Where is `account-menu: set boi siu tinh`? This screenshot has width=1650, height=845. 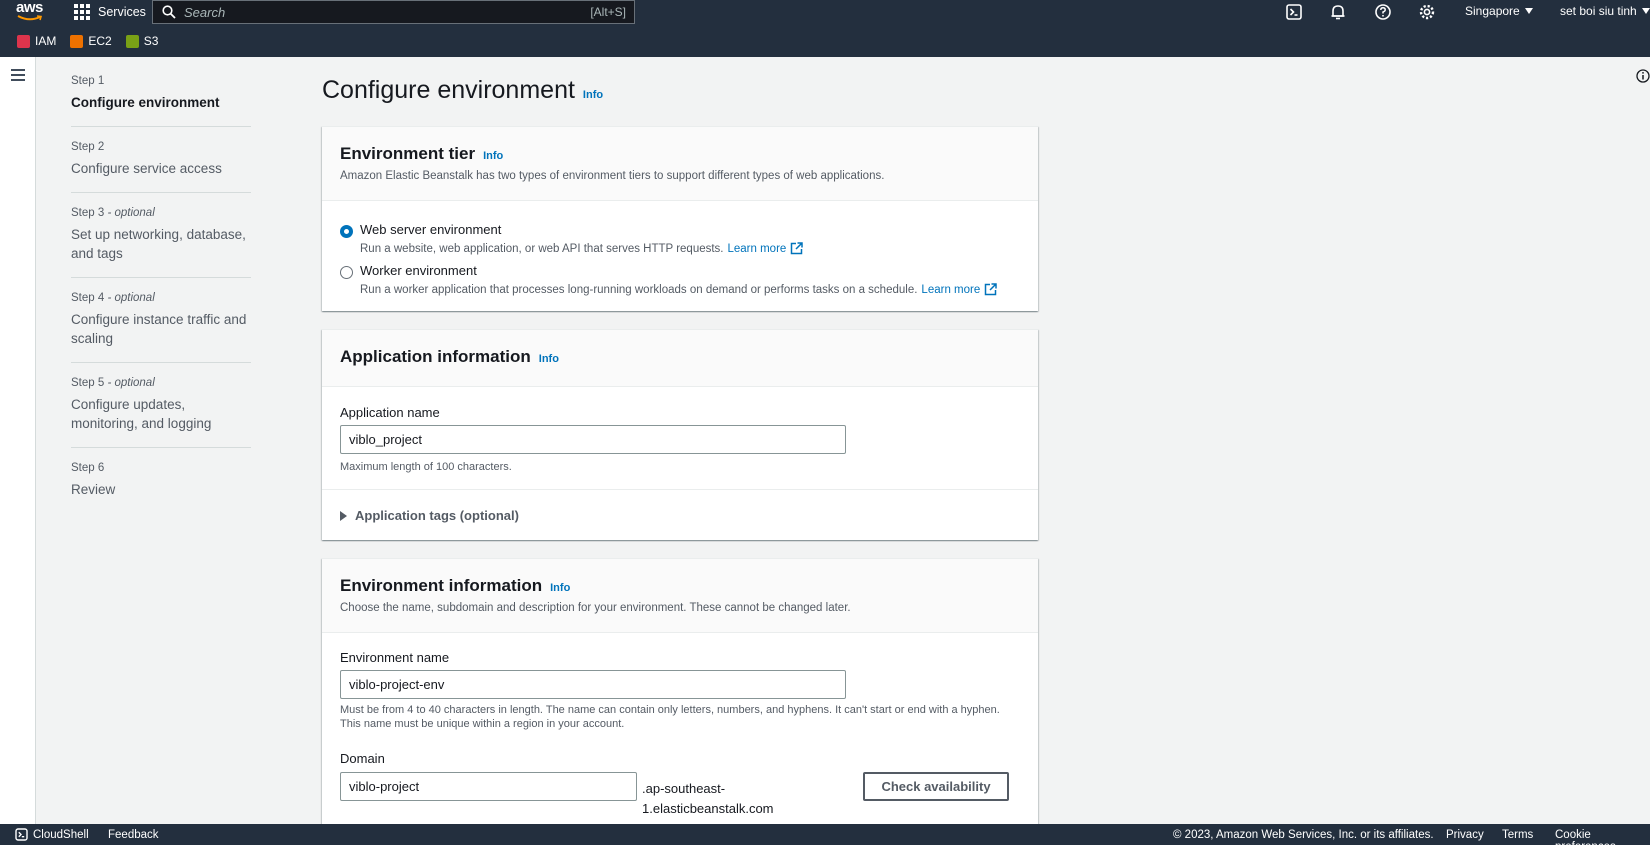
account-menu: set boi siu tinh is located at coordinates (1605, 11).